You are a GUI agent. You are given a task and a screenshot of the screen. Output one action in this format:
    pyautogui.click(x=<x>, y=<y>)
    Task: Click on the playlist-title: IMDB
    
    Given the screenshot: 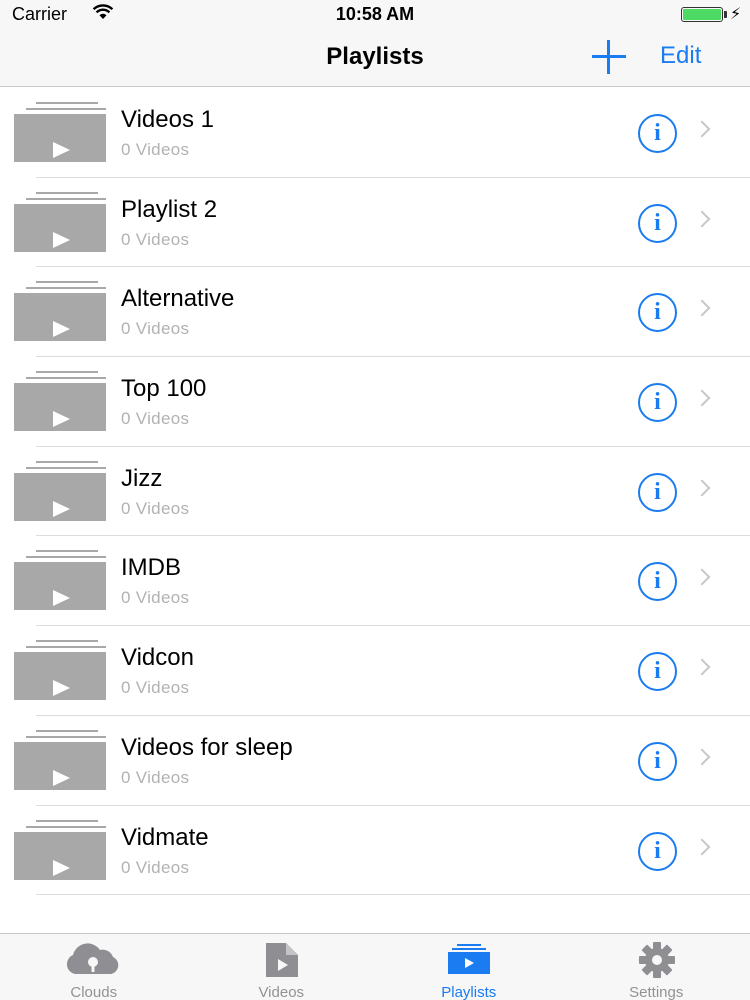 What is the action you would take?
    pyautogui.click(x=151, y=568)
    